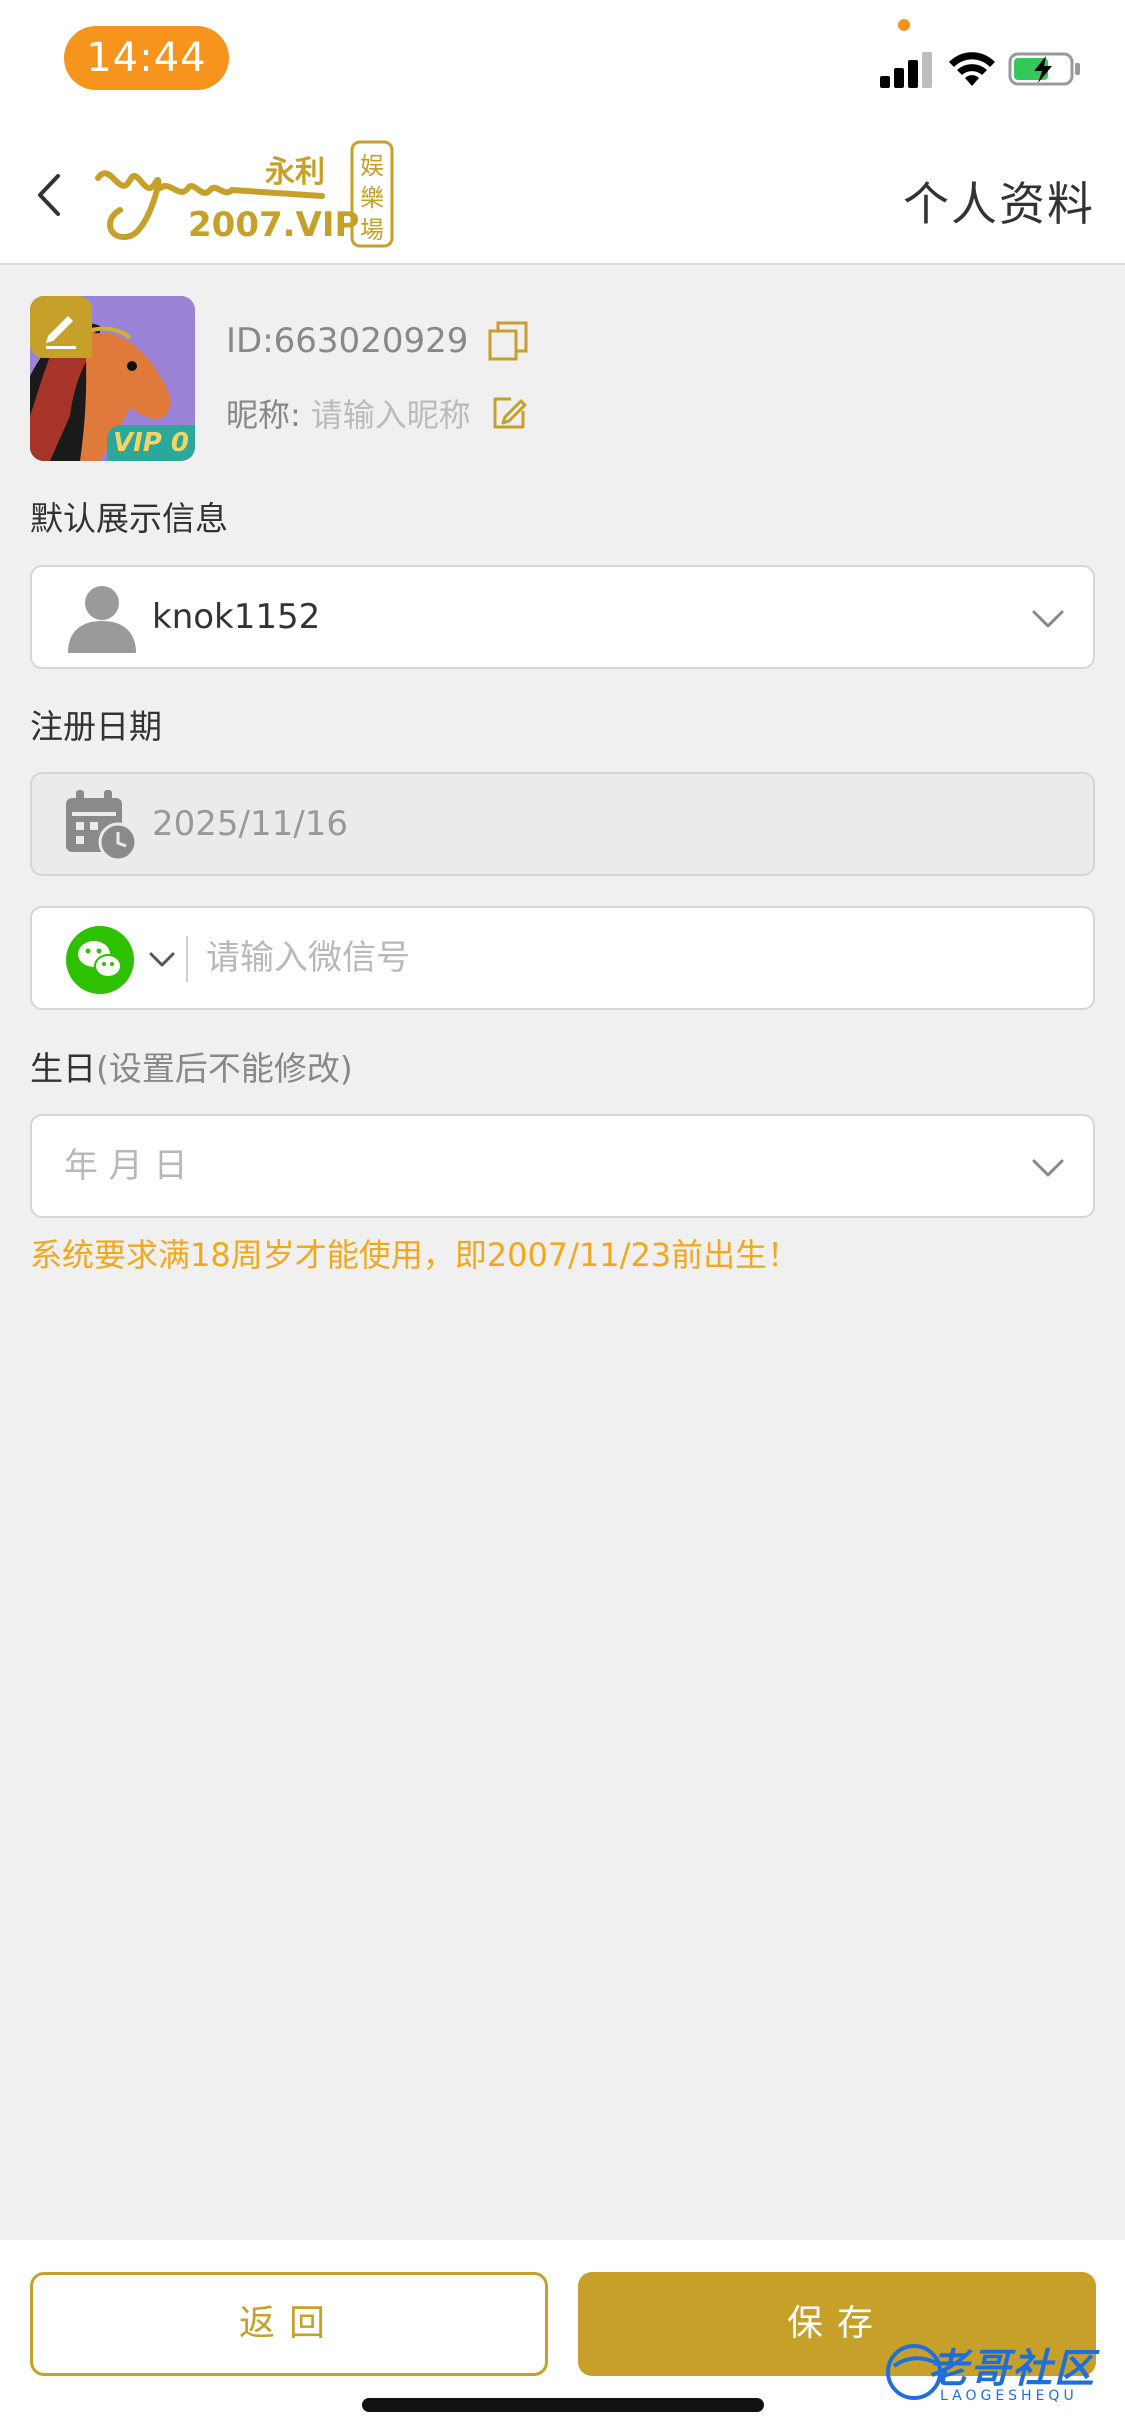  What do you see at coordinates (1012, 2369) in the screenshot?
I see `watermark-text: 老哥社区` at bounding box center [1012, 2369].